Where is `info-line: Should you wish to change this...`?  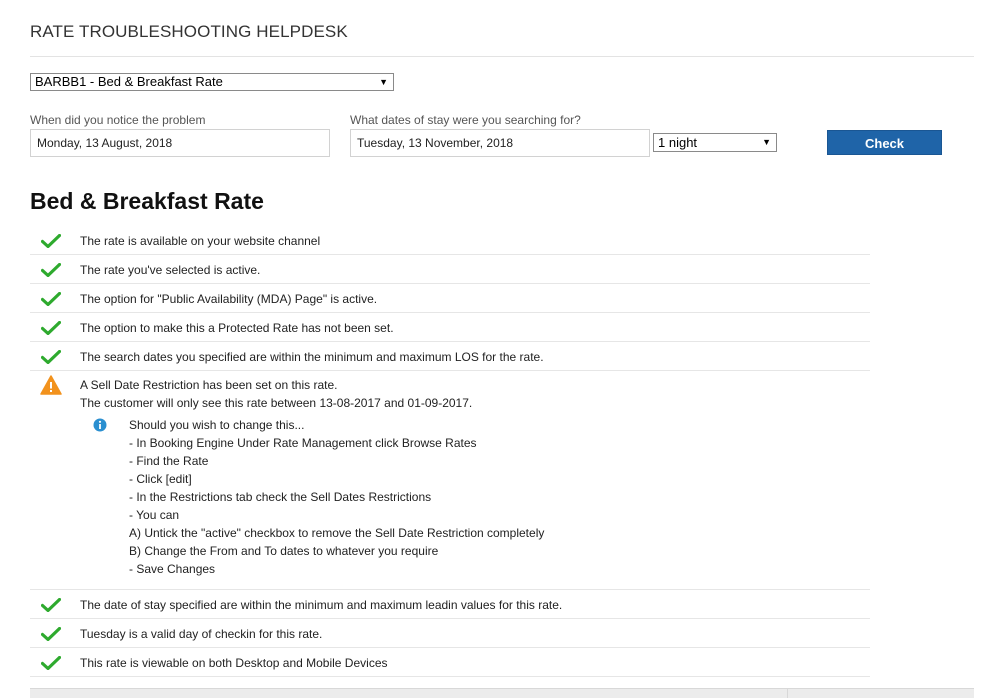
info-line: Should you wish to change this... is located at coordinates (217, 425).